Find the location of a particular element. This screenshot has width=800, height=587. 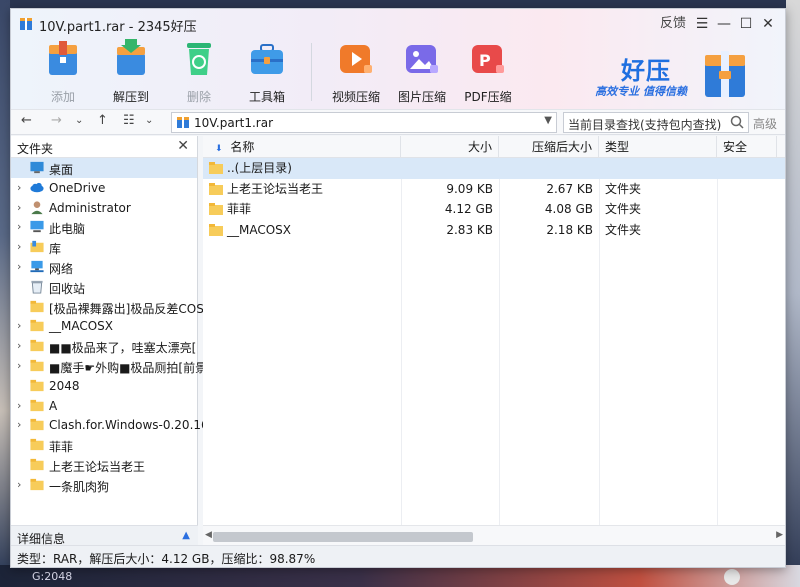

back-icon: ← is located at coordinates (26, 120).